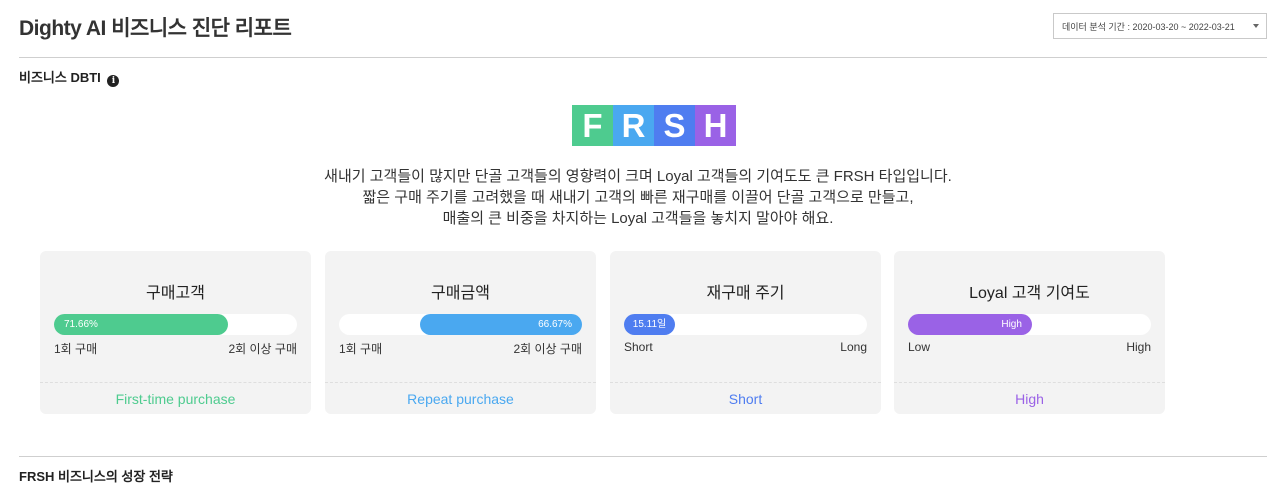  Describe the element at coordinates (592, 125) in the screenshot. I see `type-letter-1: F` at that location.